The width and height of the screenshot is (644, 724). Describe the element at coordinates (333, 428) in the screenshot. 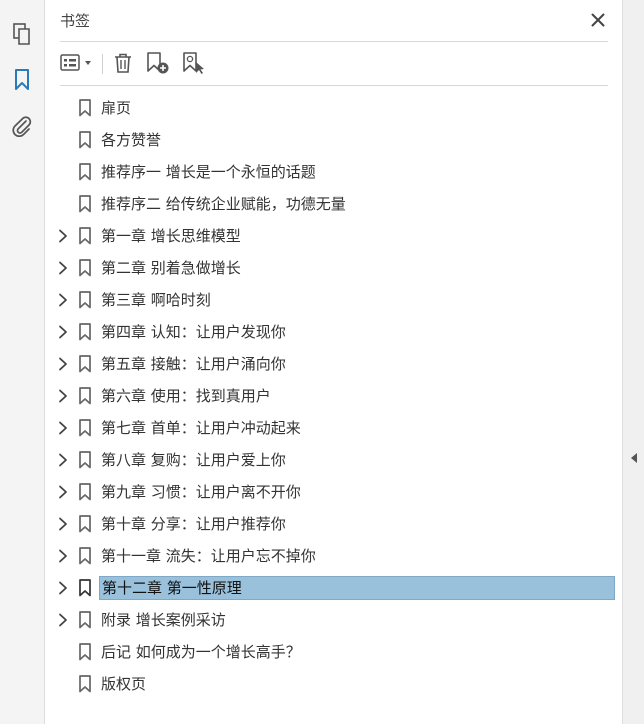

I see `bookmark-item: 第七章 首单：让用户冲动起来` at that location.